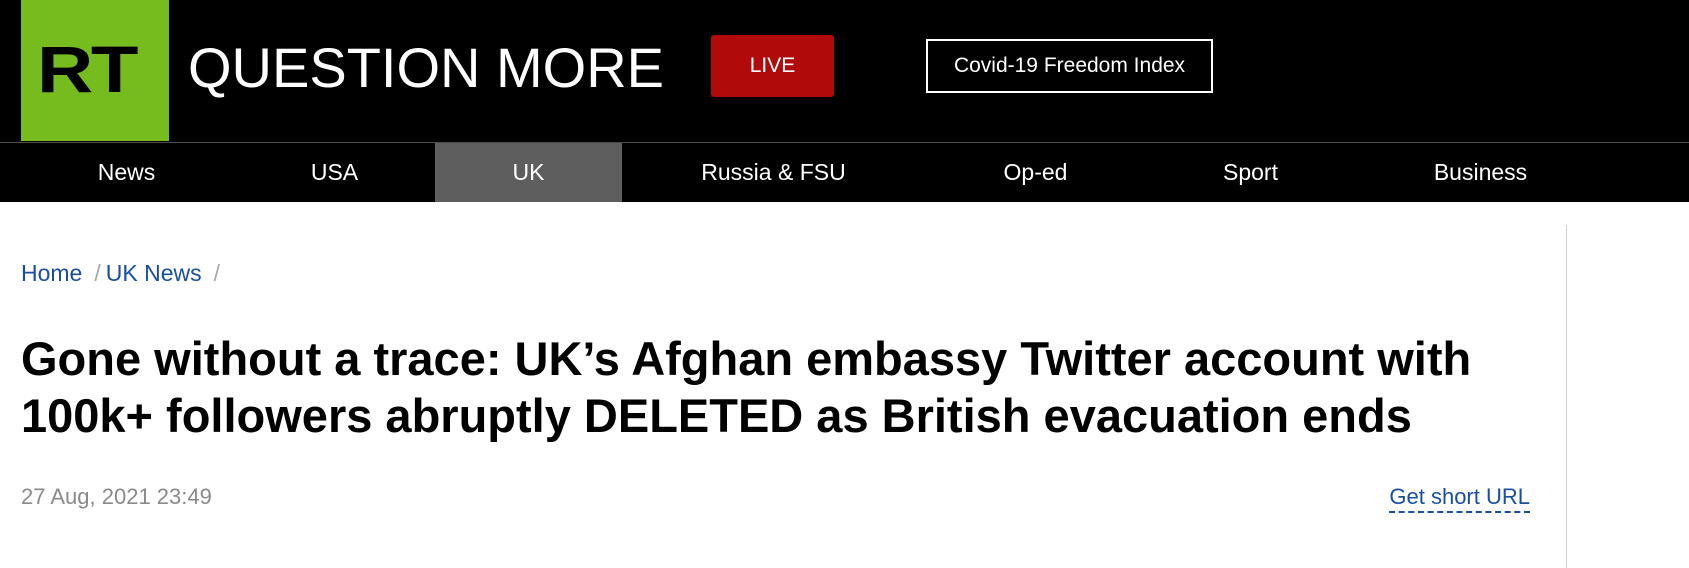  Describe the element at coordinates (51, 273) in the screenshot. I see `breadcrumb-home: Home` at that location.